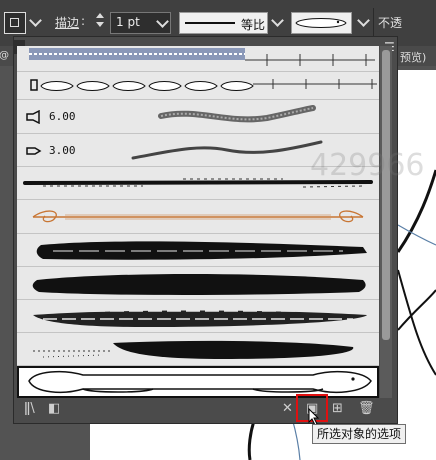 The height and width of the screenshot is (460, 436). I want to click on brush-libraries-icon: ǁ\, so click(29, 408).